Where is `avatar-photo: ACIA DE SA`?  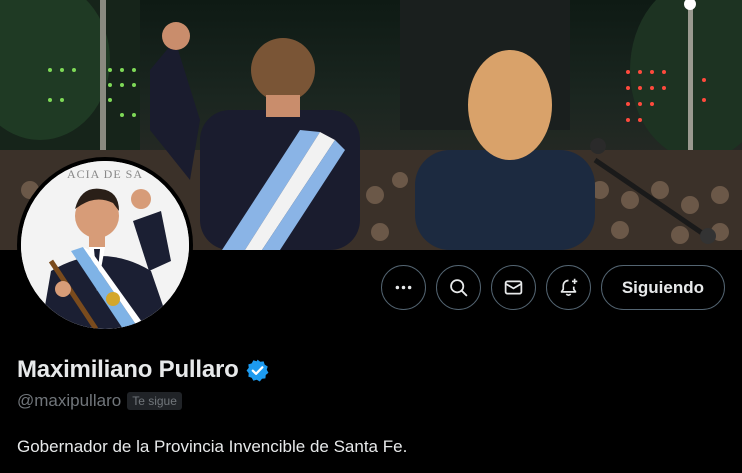 avatar-photo: ACIA DE SA is located at coordinates (105, 245).